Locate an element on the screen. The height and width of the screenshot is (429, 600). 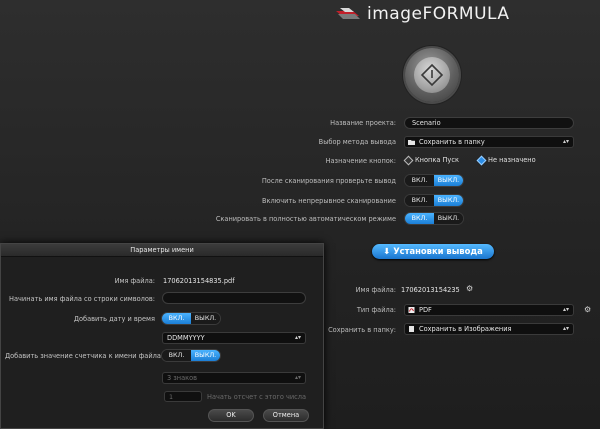
filetype-value: PDF is located at coordinates (425, 310).